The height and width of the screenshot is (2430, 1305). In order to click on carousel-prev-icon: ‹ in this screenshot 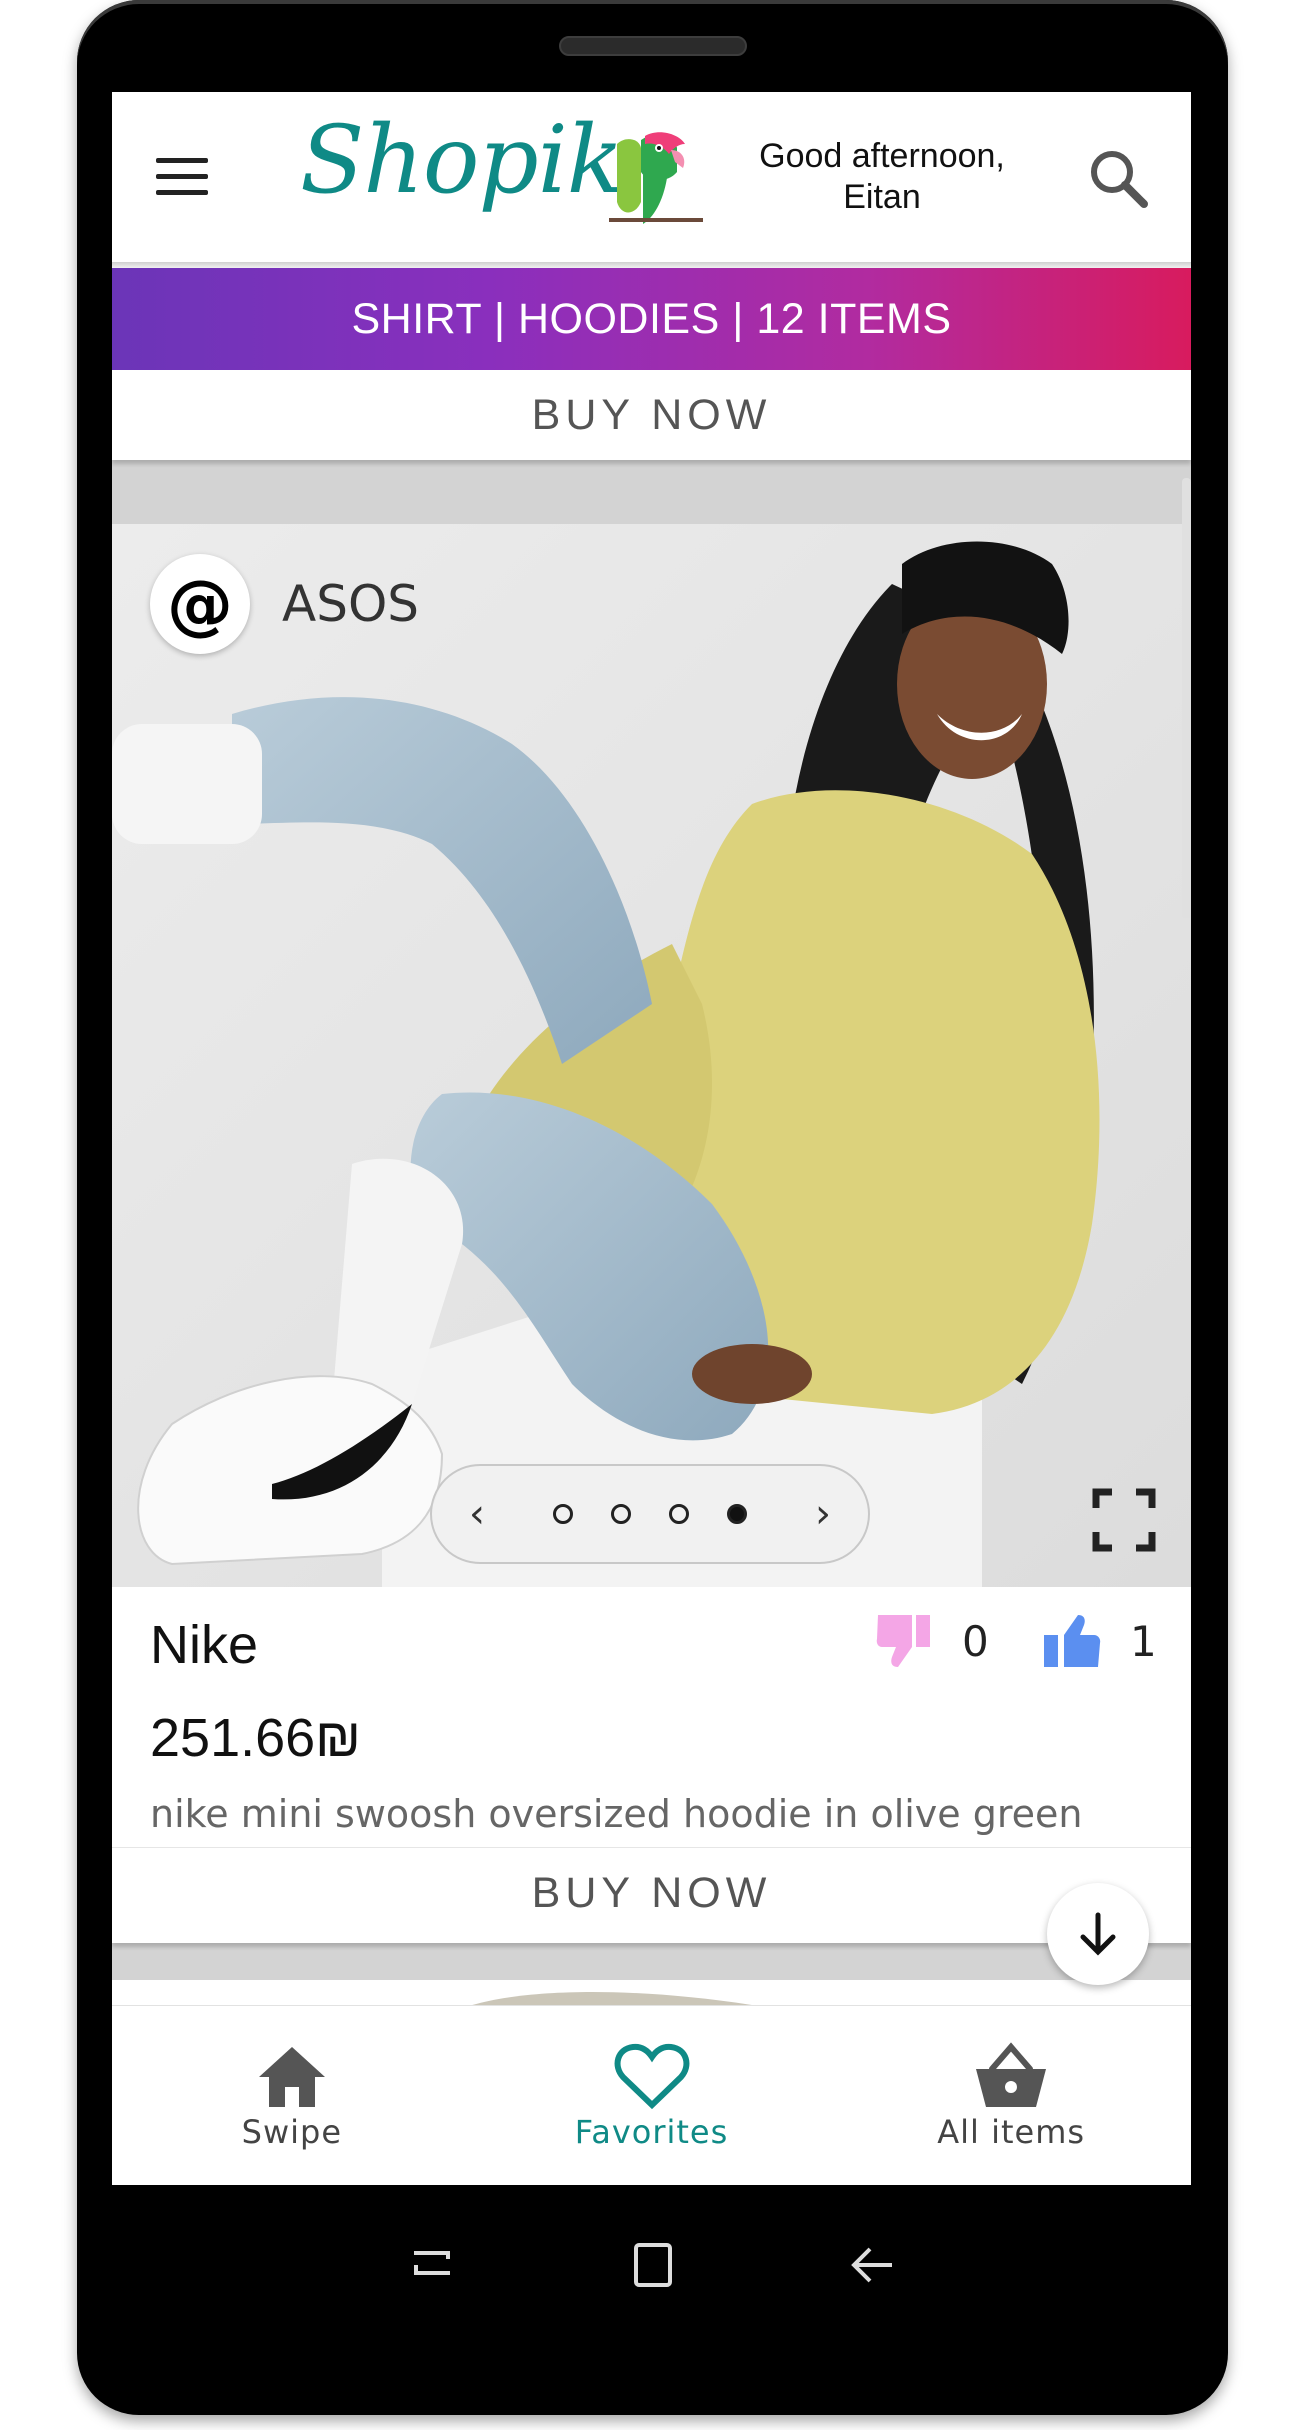, I will do `click(477, 1514)`.